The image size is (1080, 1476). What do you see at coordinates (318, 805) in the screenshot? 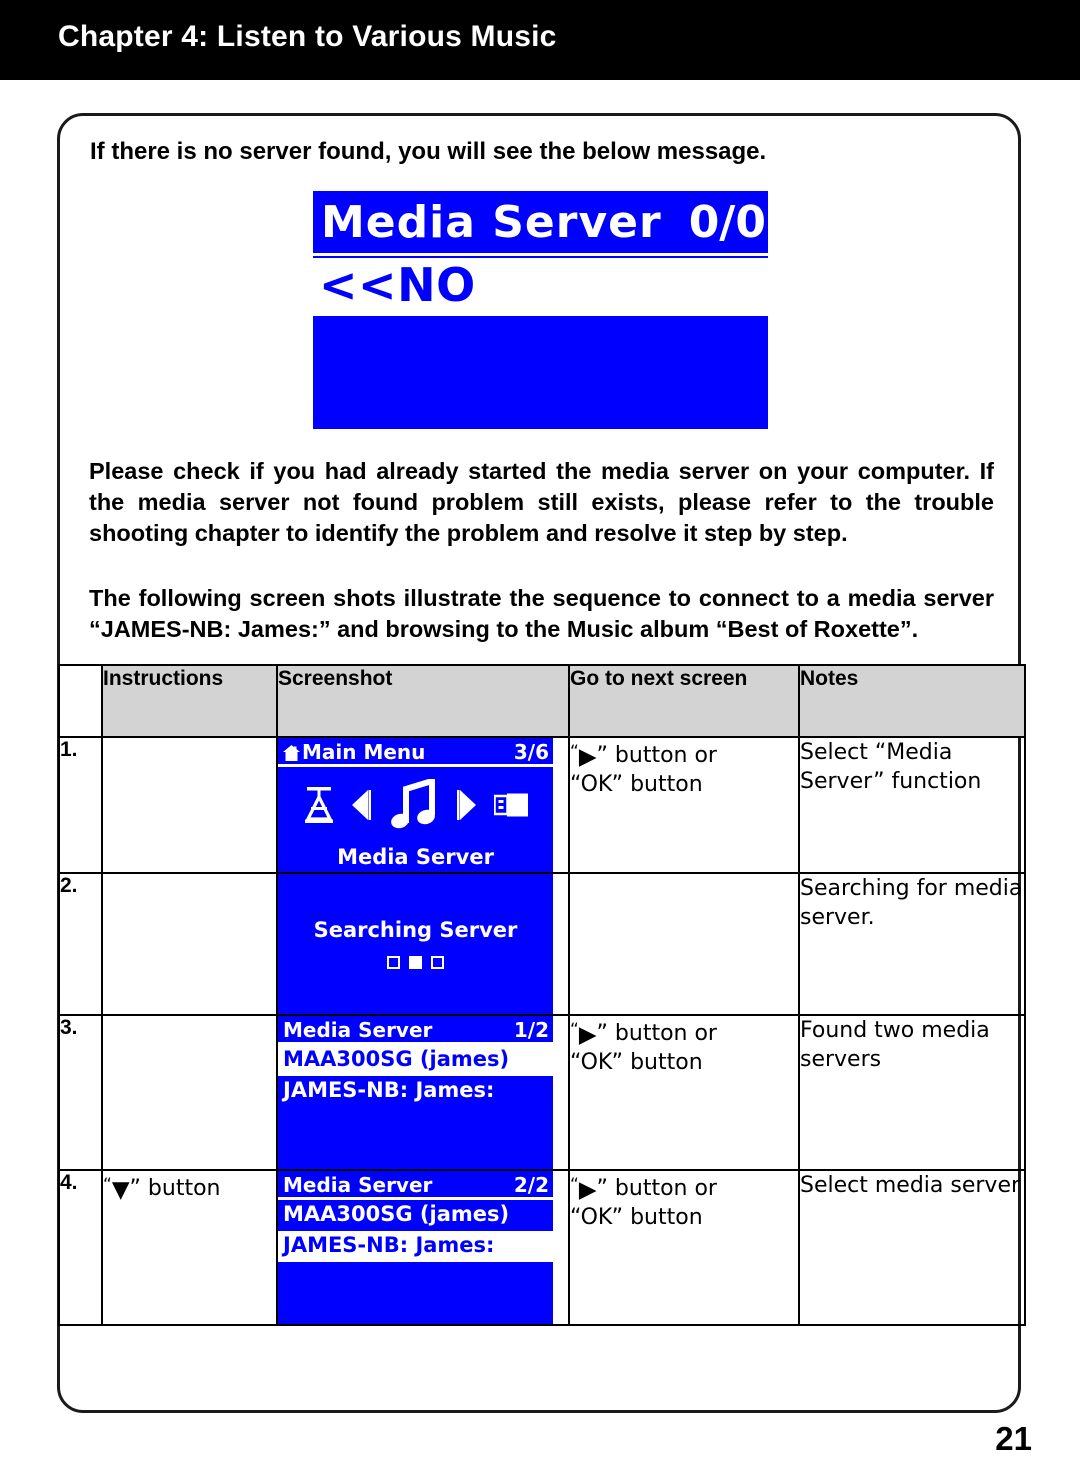
I see `antenna-icon` at bounding box center [318, 805].